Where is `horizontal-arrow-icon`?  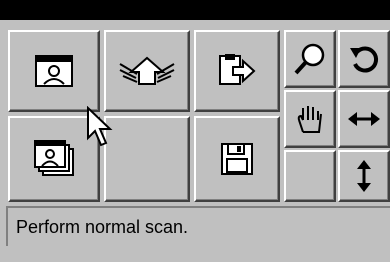
horizontal-arrow-icon is located at coordinates (364, 119).